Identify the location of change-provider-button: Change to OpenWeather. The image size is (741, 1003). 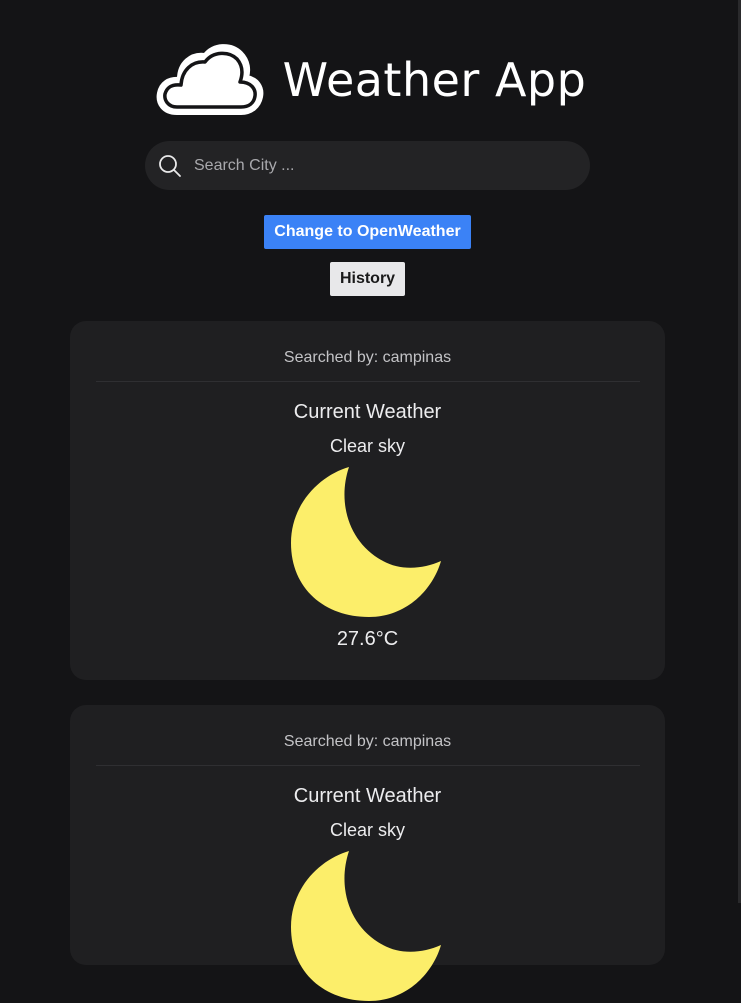
(367, 232).